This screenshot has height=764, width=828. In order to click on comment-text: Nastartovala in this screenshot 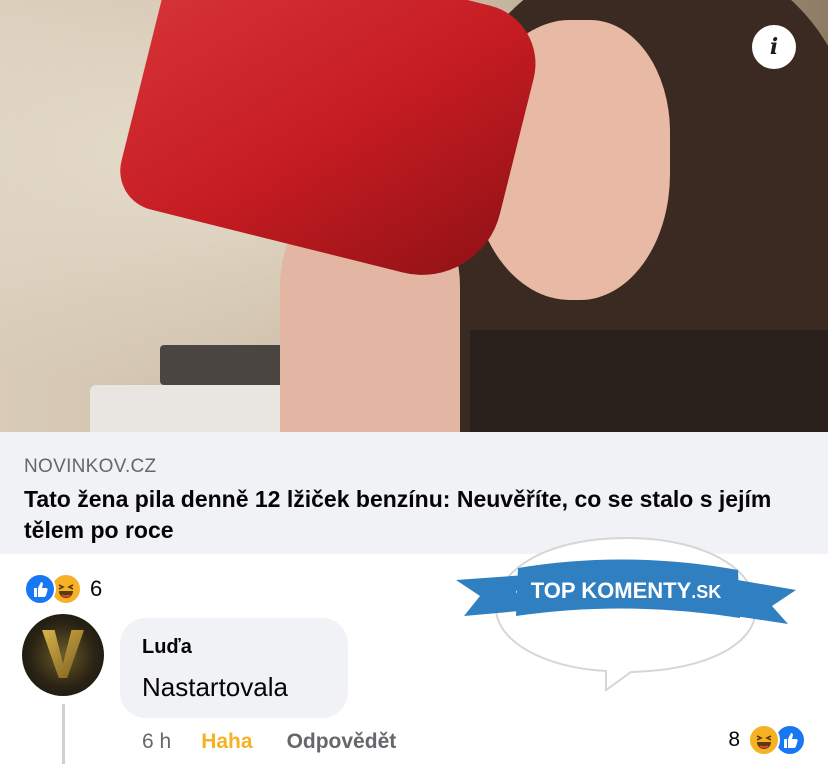, I will do `click(215, 687)`.